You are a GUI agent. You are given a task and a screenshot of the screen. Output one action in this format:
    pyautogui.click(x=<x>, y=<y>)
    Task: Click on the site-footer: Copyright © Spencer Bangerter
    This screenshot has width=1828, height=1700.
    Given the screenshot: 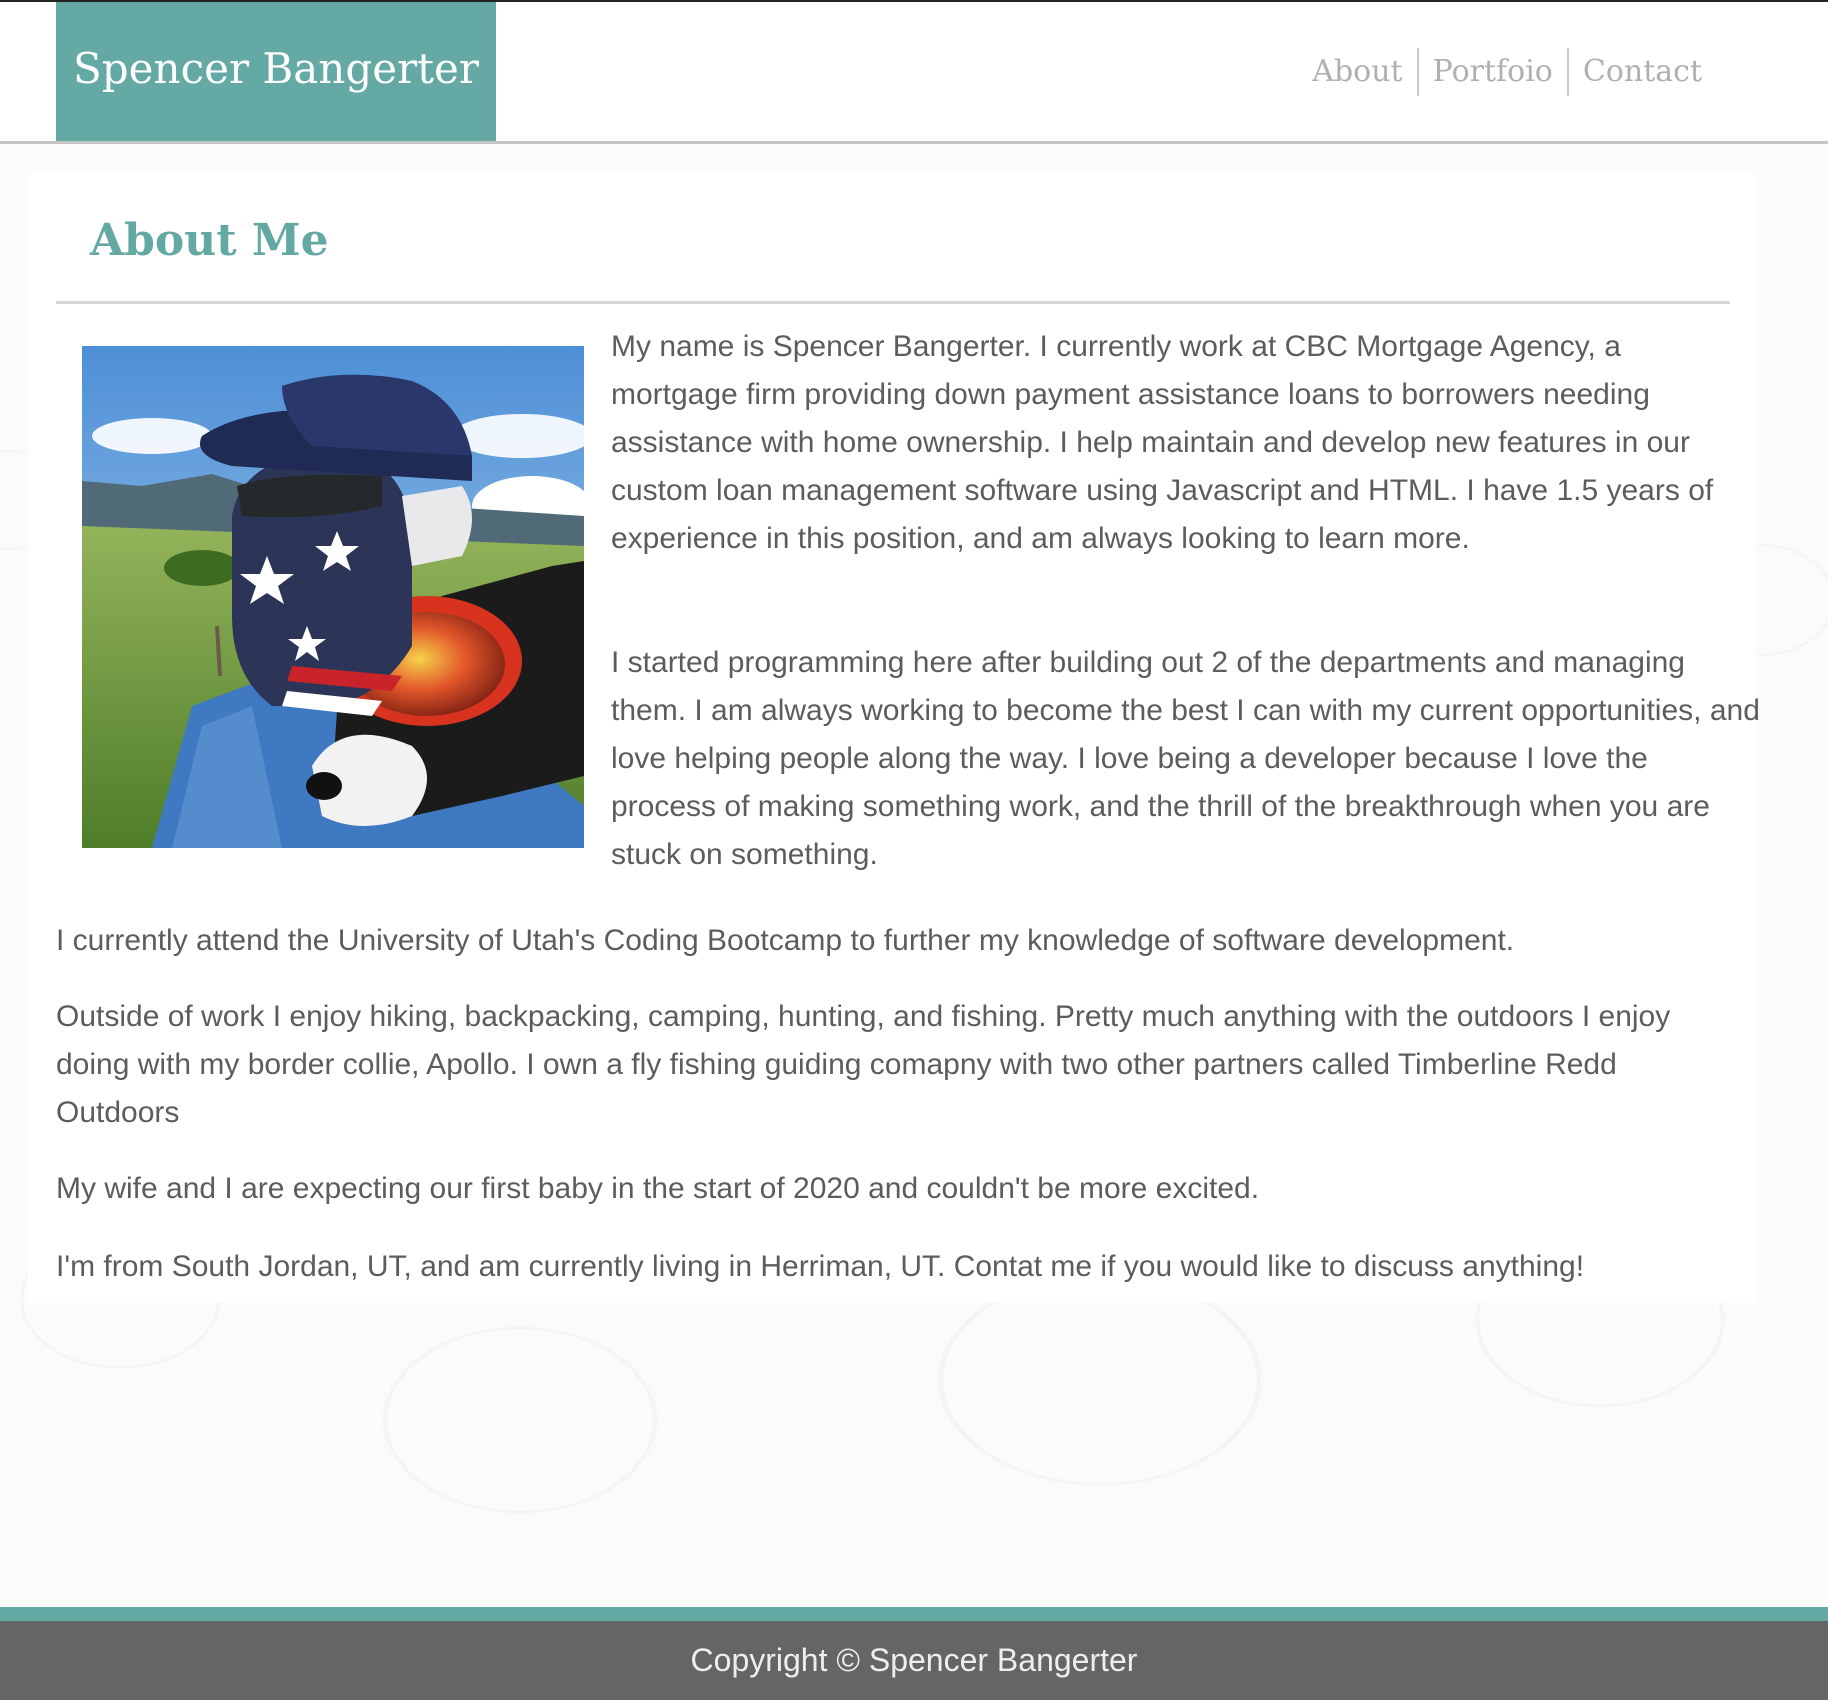 What is the action you would take?
    pyautogui.click(x=914, y=1660)
    